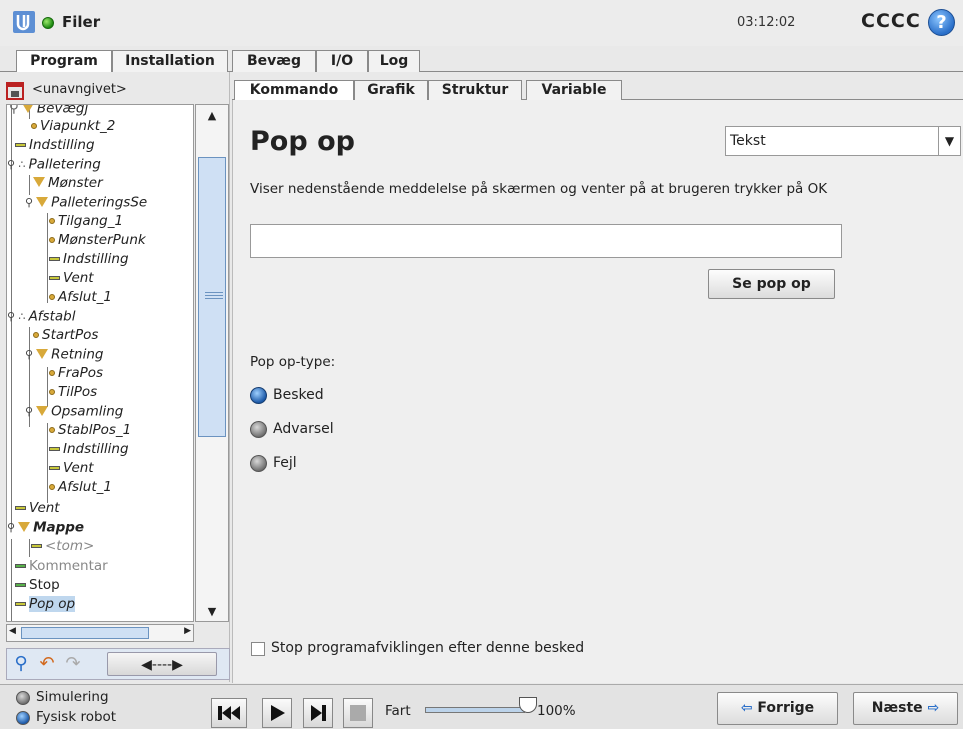 The width and height of the screenshot is (963, 729). Describe the element at coordinates (54, 164) in the screenshot. I see `tree-node: ⚲ ∴ Palletering` at that location.